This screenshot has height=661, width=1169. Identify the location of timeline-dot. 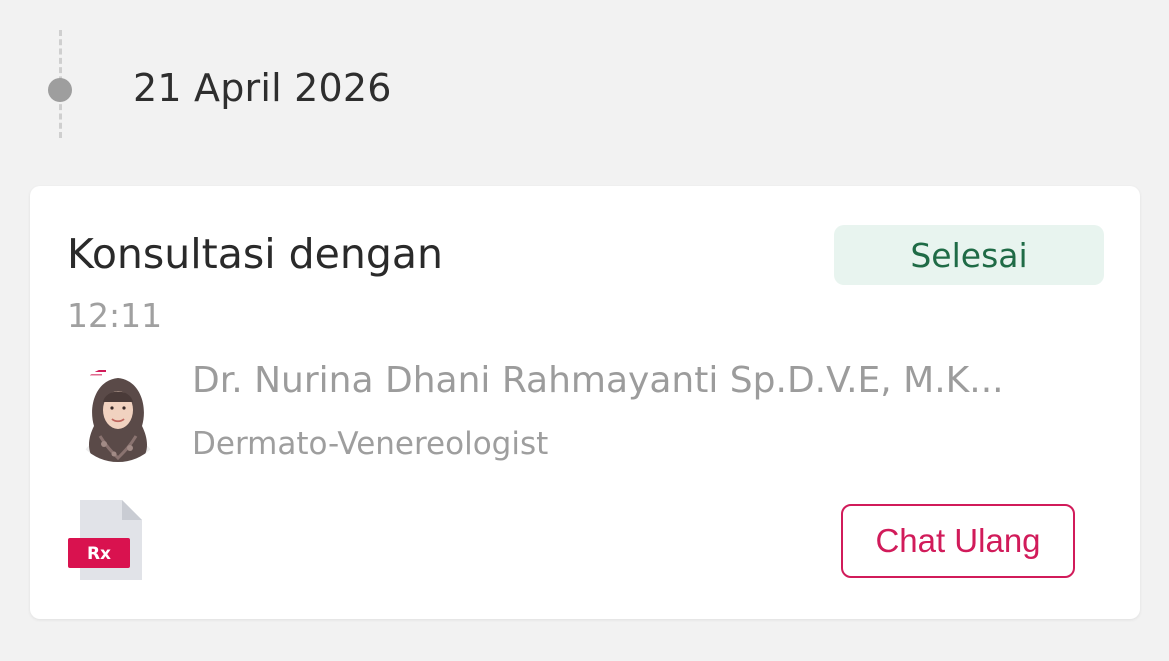
(60, 90).